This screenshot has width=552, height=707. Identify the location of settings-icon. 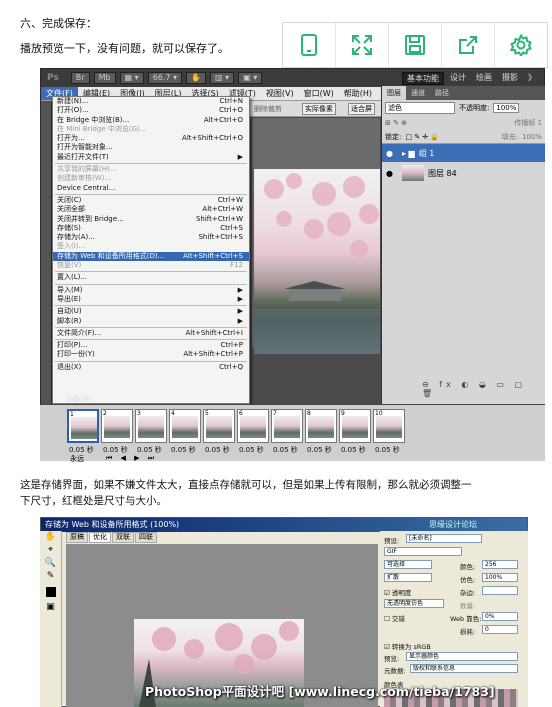
(521, 45).